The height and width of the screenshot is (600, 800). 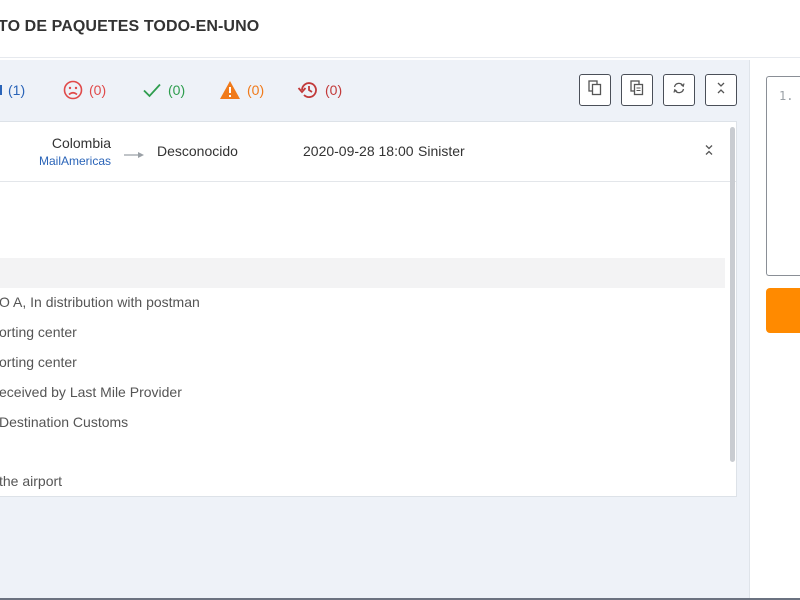 I want to click on refresh-button, so click(x=679, y=90).